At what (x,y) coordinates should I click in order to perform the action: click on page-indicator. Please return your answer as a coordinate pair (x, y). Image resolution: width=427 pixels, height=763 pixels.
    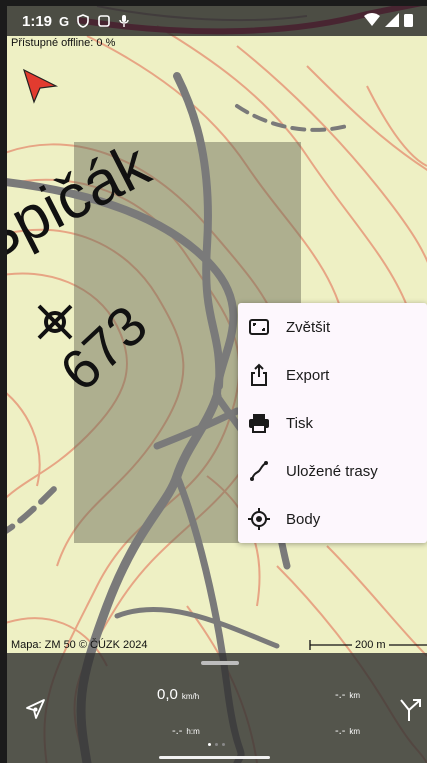
    Looking at the image, I should click on (216, 744).